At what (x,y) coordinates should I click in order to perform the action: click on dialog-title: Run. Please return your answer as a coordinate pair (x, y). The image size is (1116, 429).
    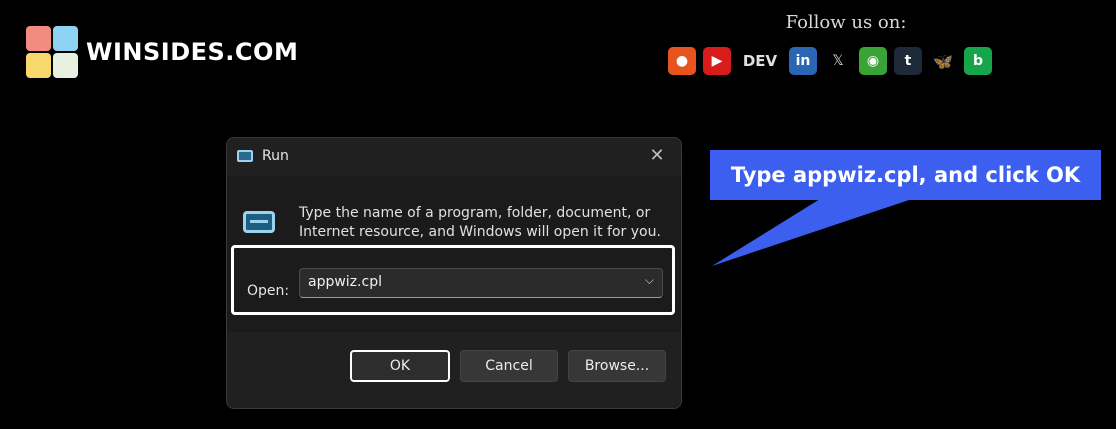
    Looking at the image, I should click on (275, 156).